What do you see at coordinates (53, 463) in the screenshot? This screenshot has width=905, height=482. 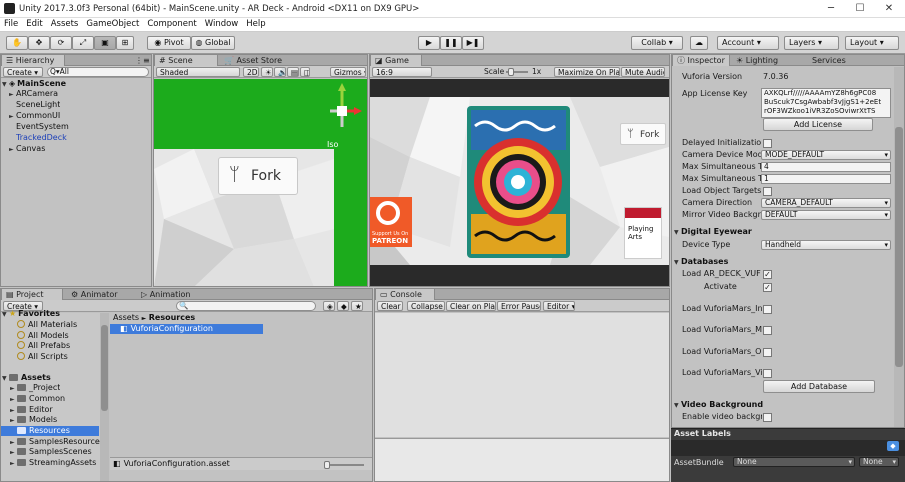 I see `folder-item: ► StreamingAssets` at bounding box center [53, 463].